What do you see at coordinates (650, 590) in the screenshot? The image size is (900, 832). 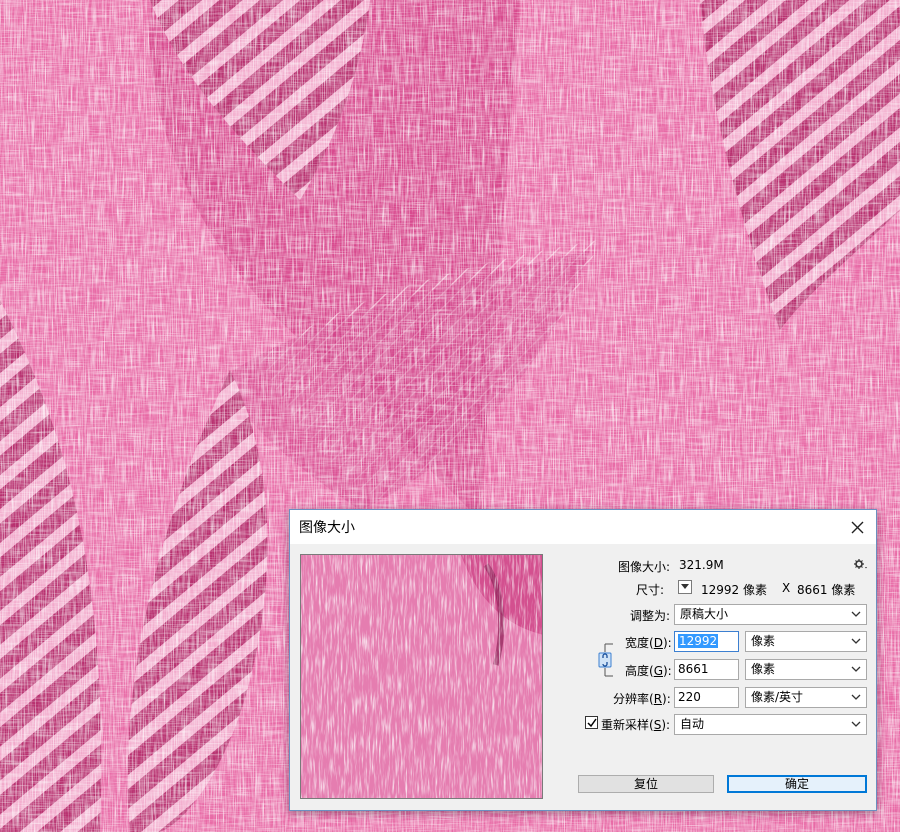 I see `dimensions-label: 尺寸:` at bounding box center [650, 590].